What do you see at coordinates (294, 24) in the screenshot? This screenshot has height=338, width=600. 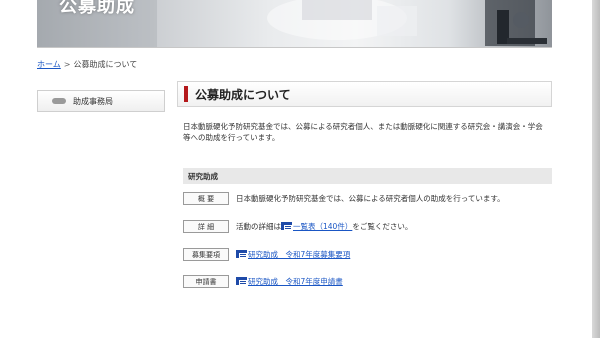 I see `page-banner: 公募助成` at bounding box center [294, 24].